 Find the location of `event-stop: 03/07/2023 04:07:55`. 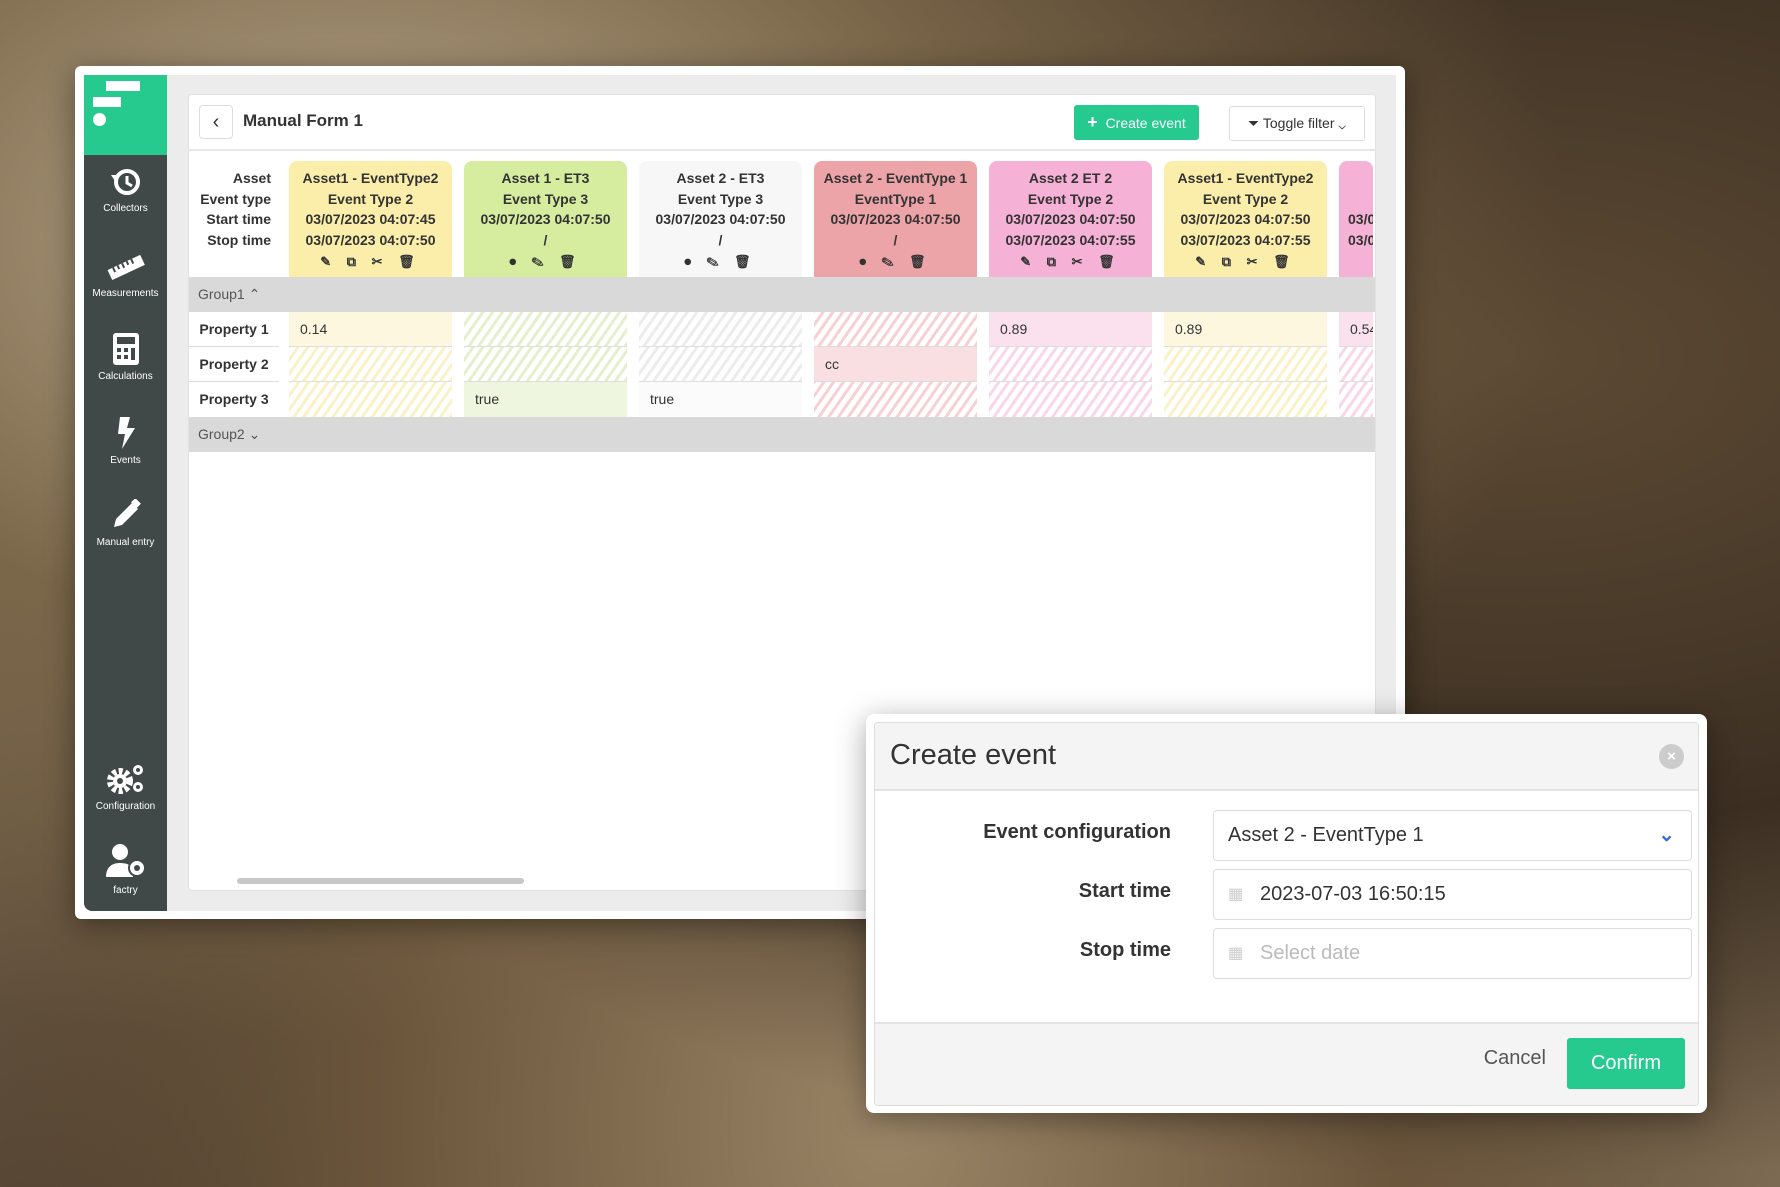

event-stop: 03/07/2023 04:07:55 is located at coordinates (1245, 239).